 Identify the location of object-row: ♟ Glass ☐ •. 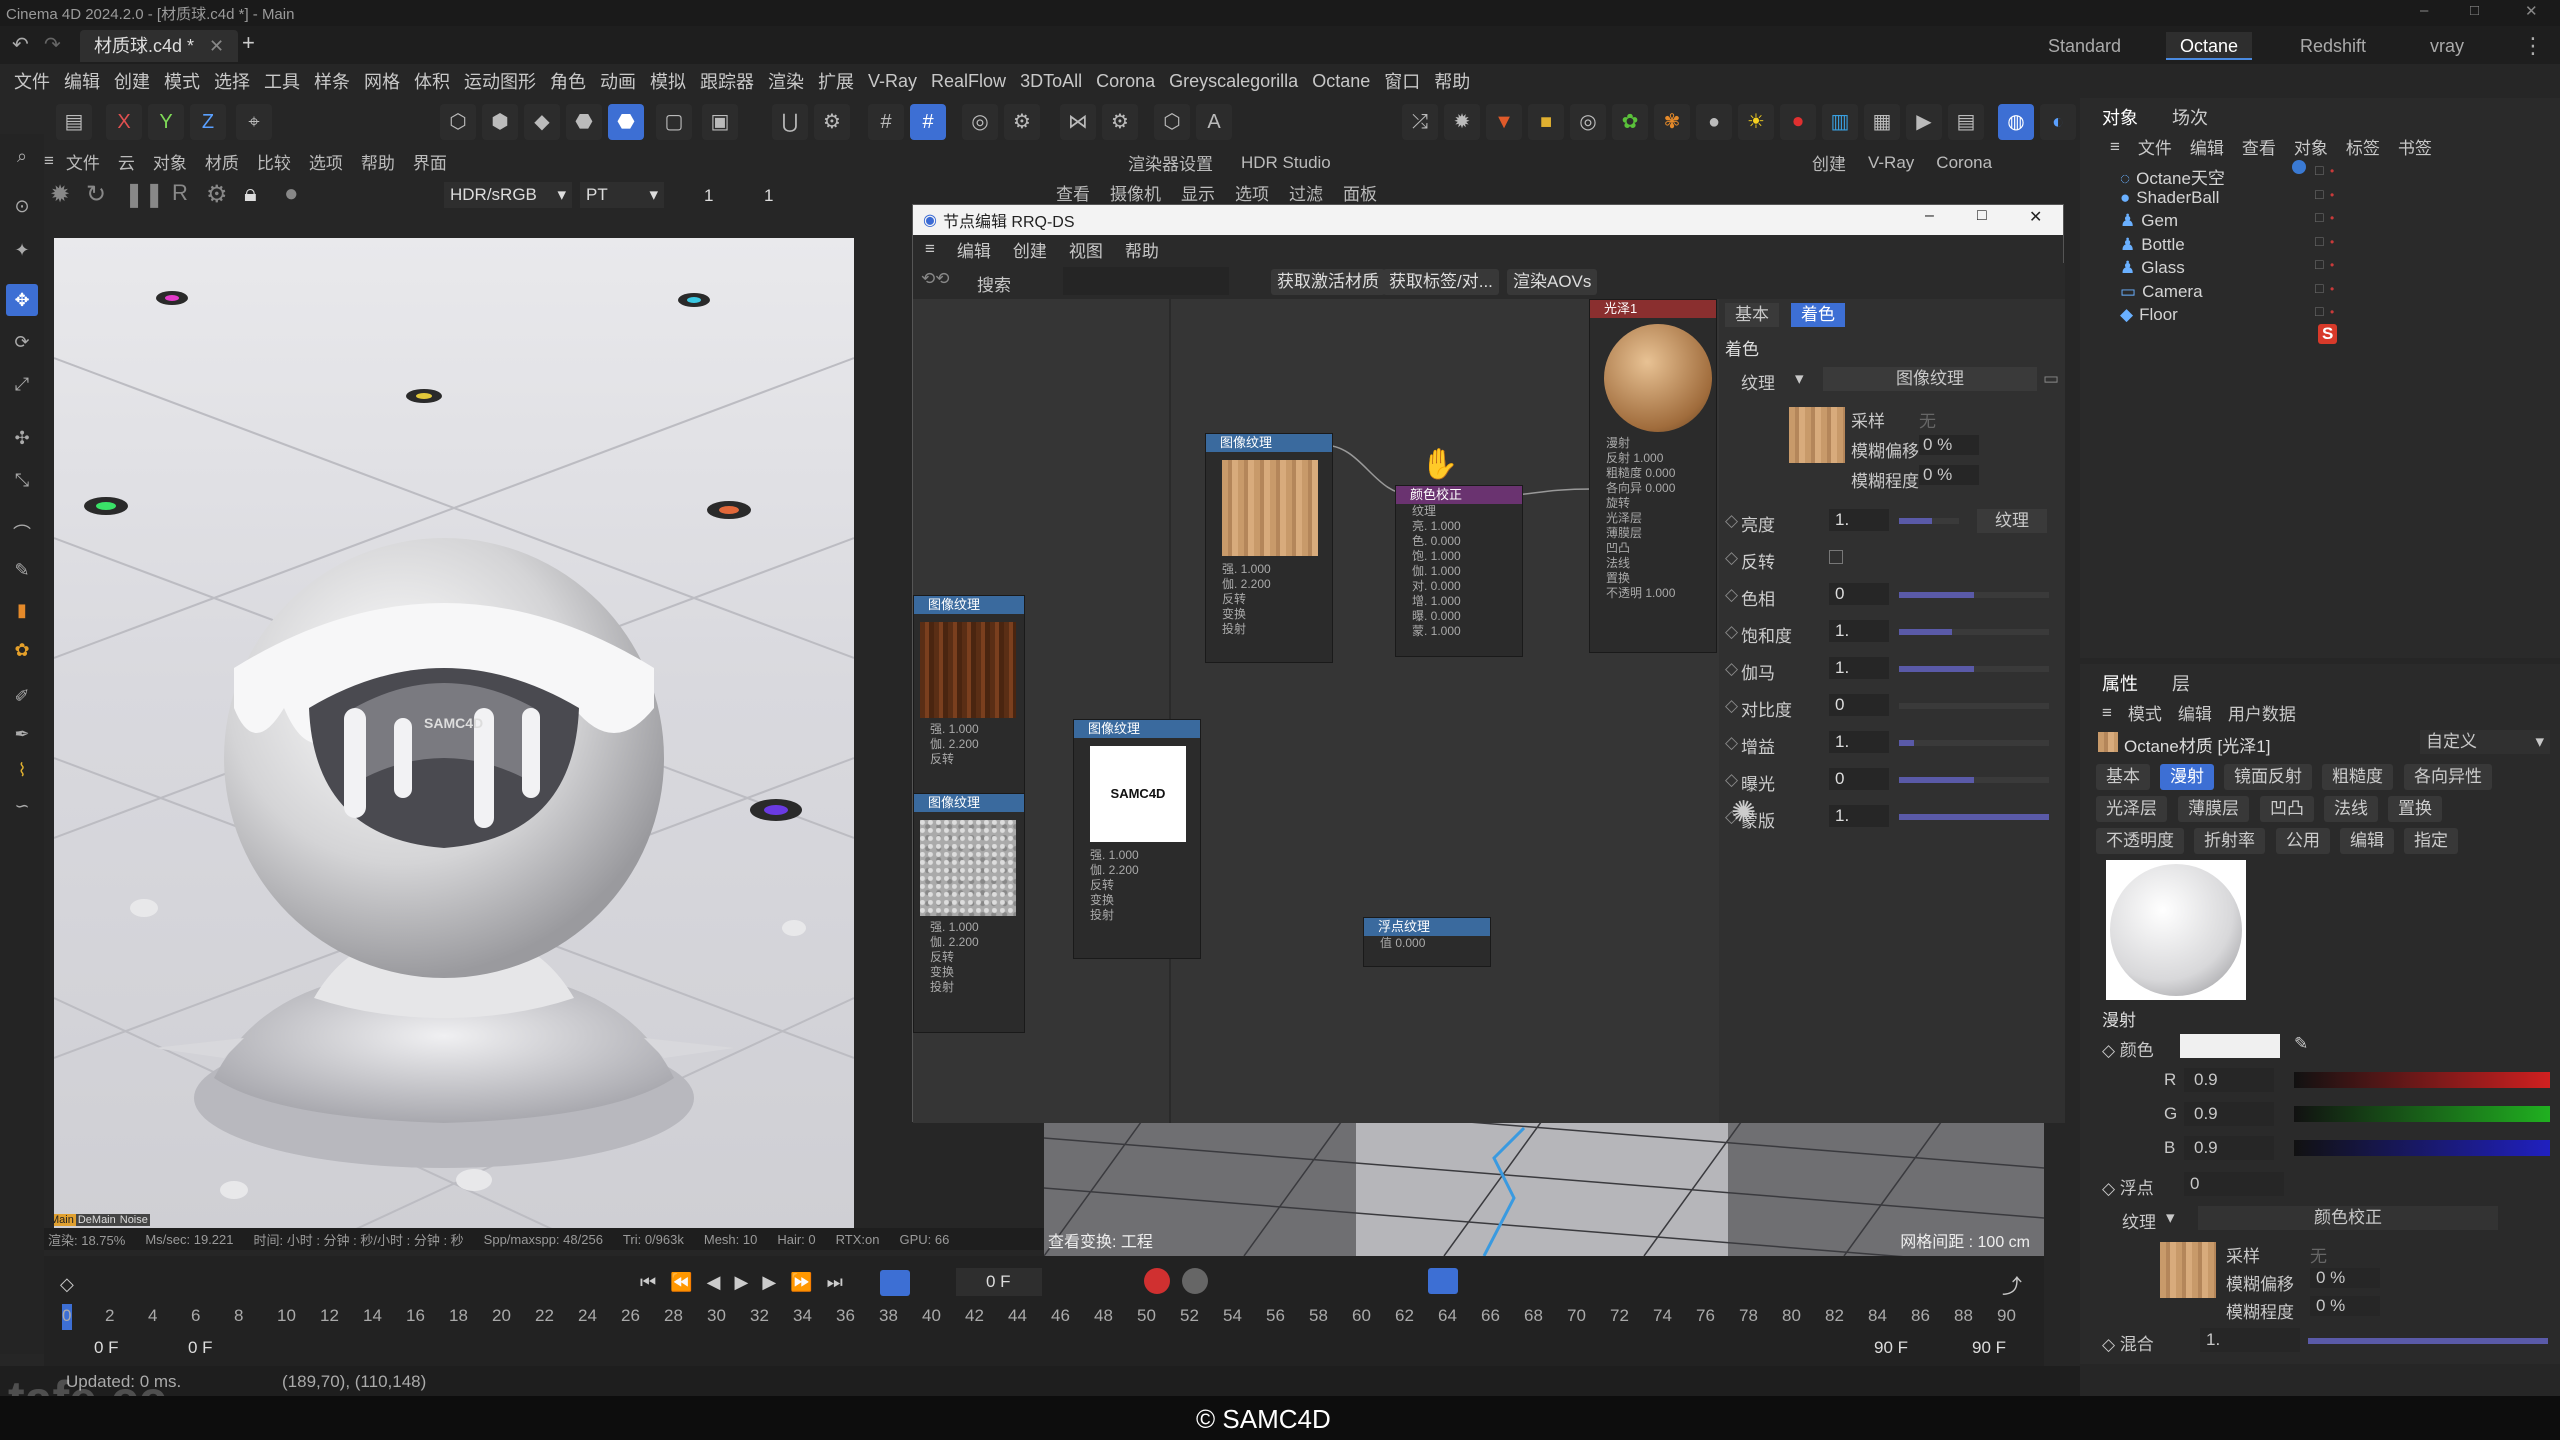
(2227, 268).